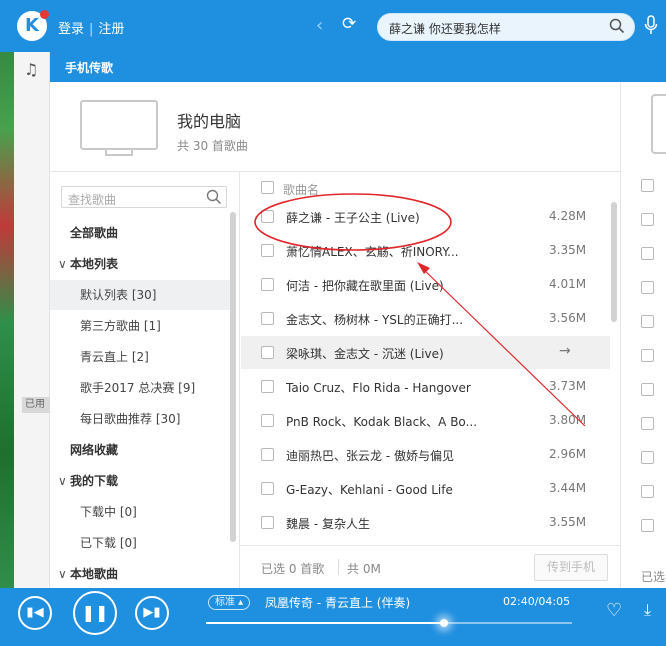 Image resolution: width=666 pixels, height=646 pixels. I want to click on phone-column-partial: 已选, so click(643, 335).